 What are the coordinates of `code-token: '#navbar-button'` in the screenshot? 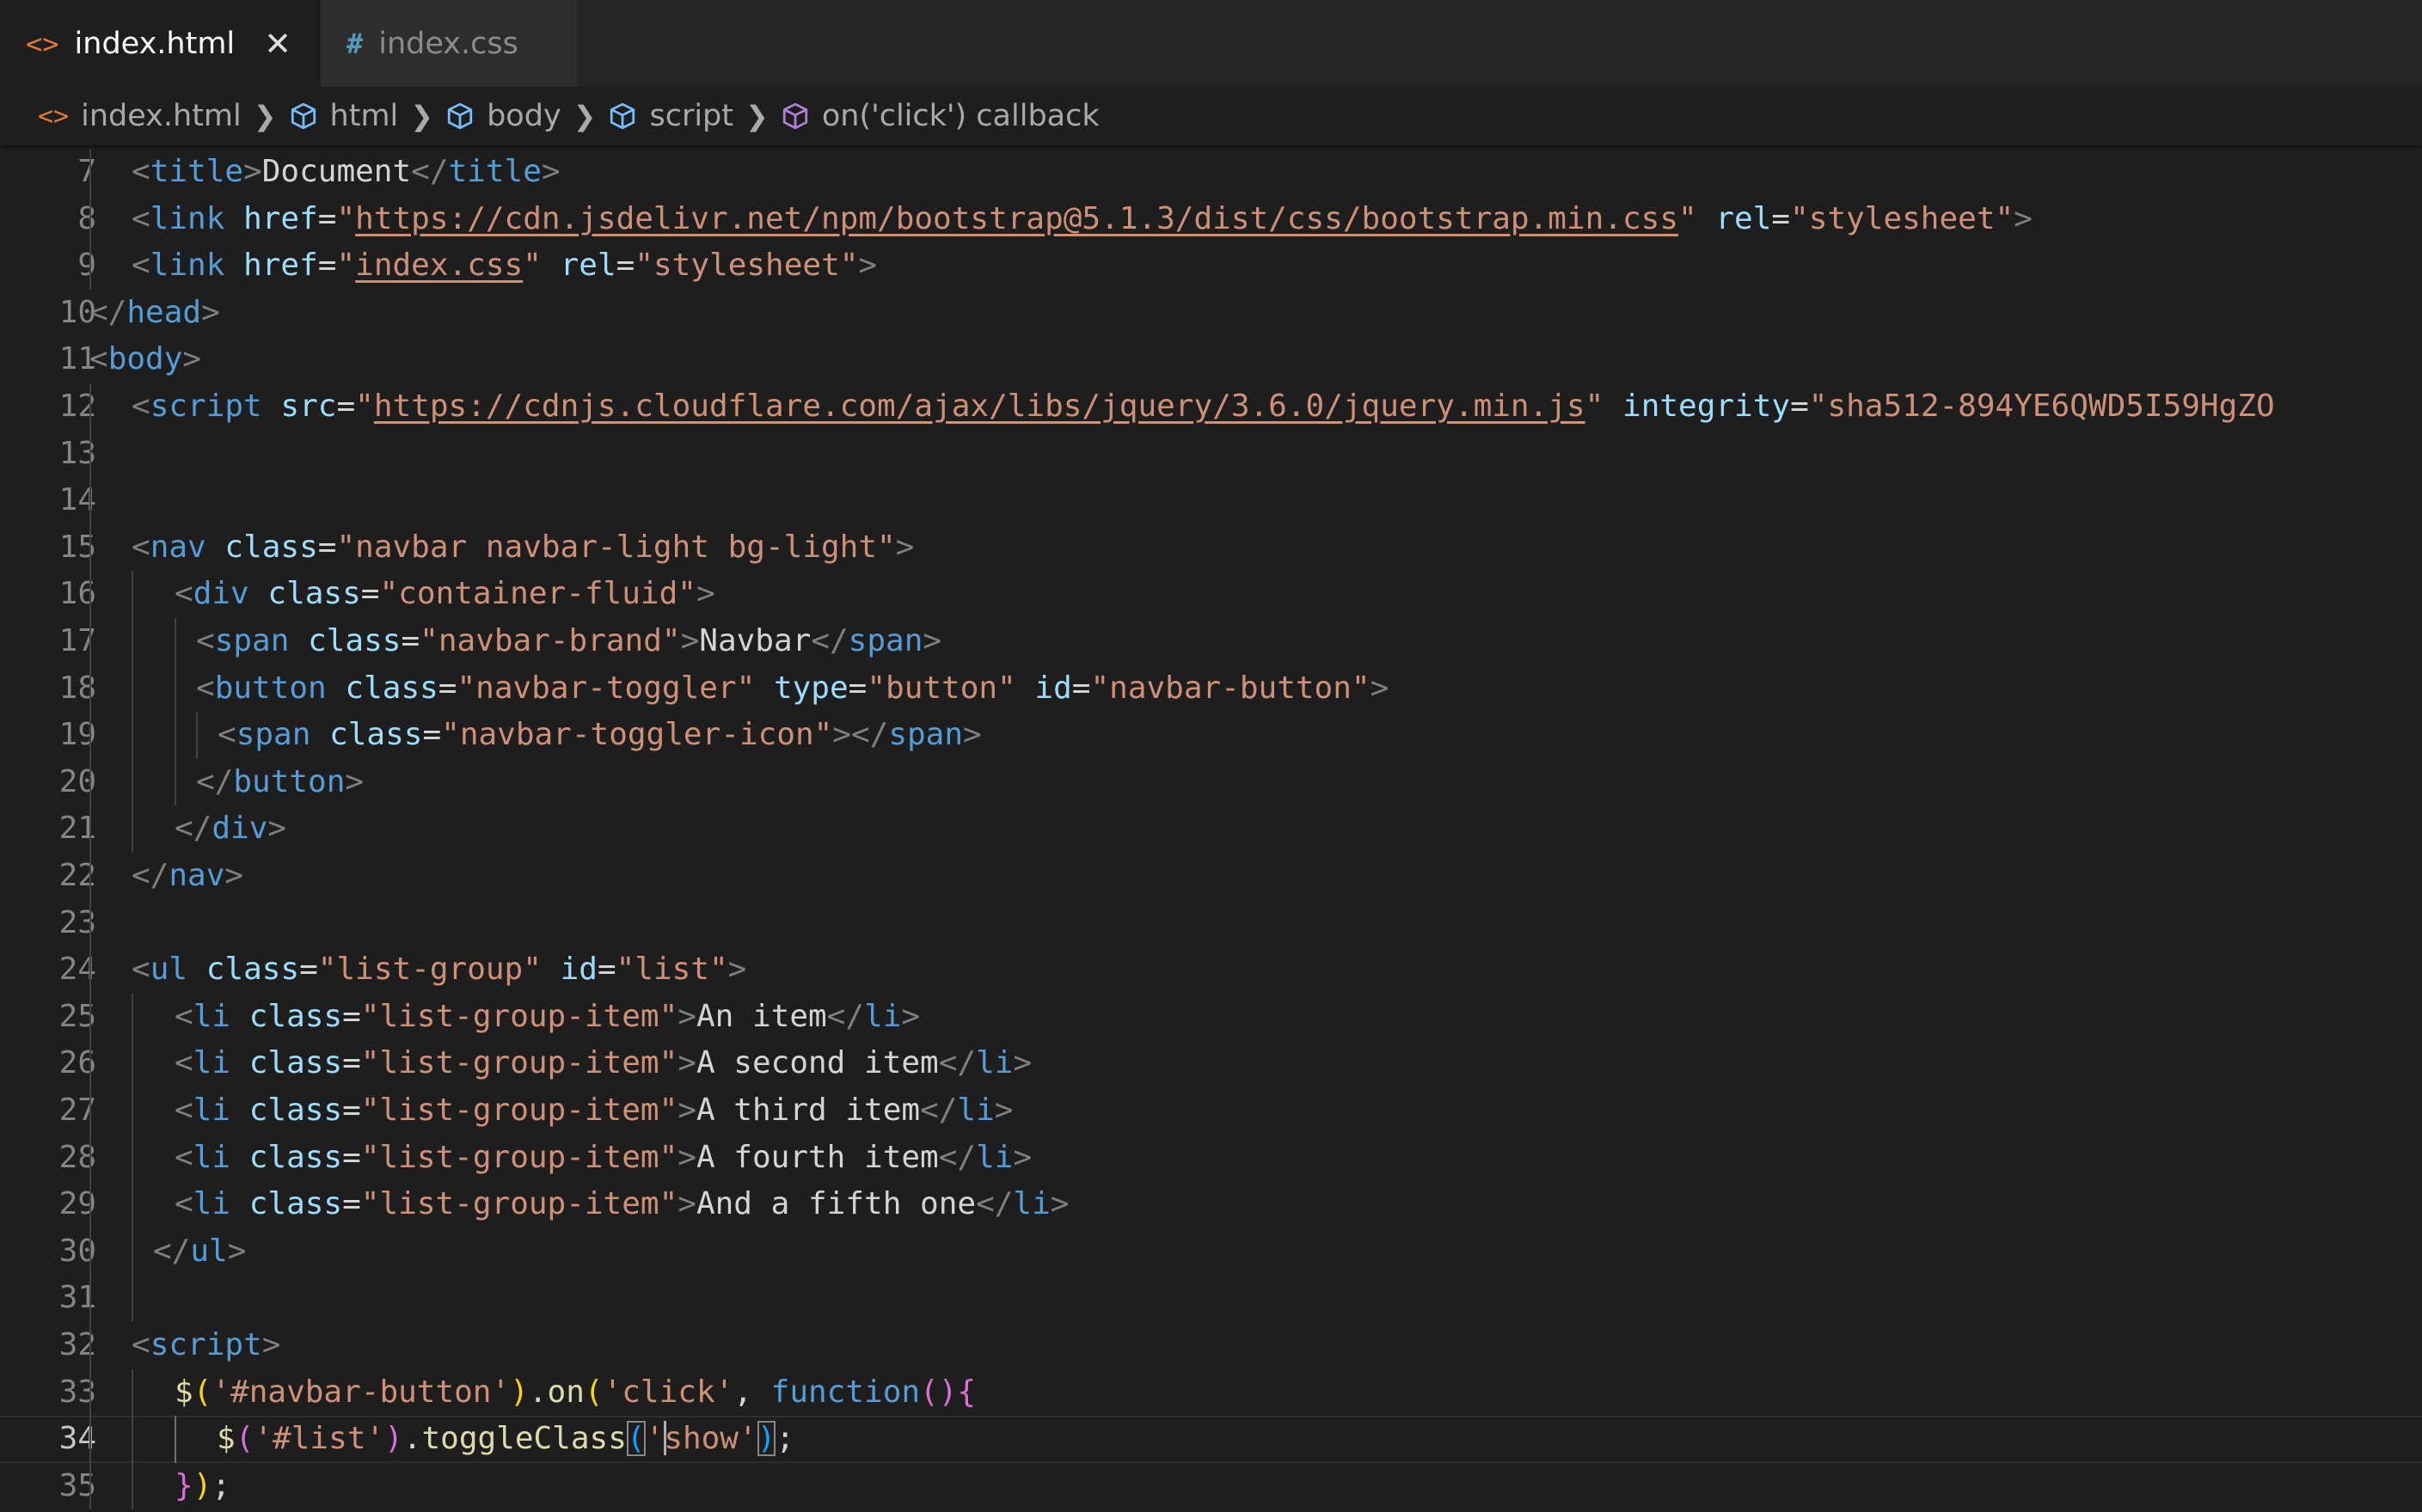 It's located at (362, 1392).